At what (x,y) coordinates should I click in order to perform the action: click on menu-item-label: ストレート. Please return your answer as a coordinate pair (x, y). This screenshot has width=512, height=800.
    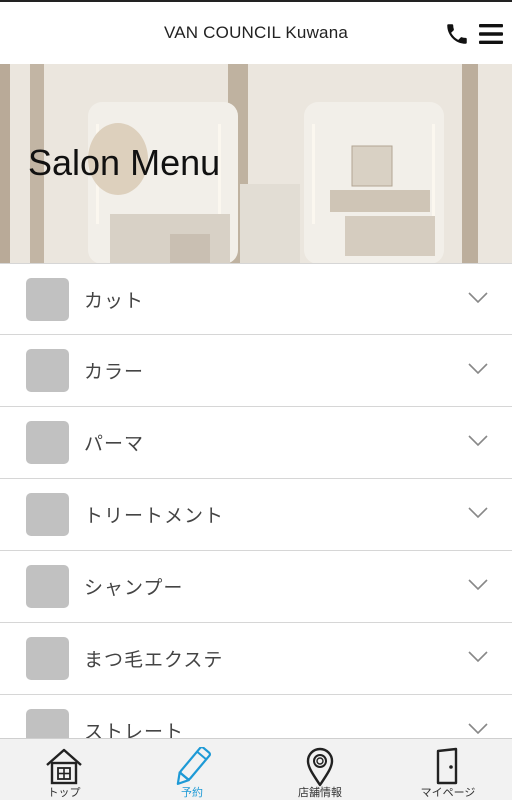
    Looking at the image, I should click on (134, 729).